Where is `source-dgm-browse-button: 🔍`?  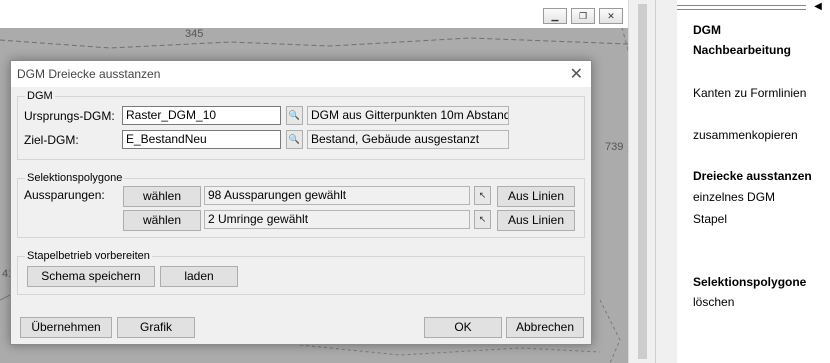 source-dgm-browse-button: 🔍 is located at coordinates (294, 115).